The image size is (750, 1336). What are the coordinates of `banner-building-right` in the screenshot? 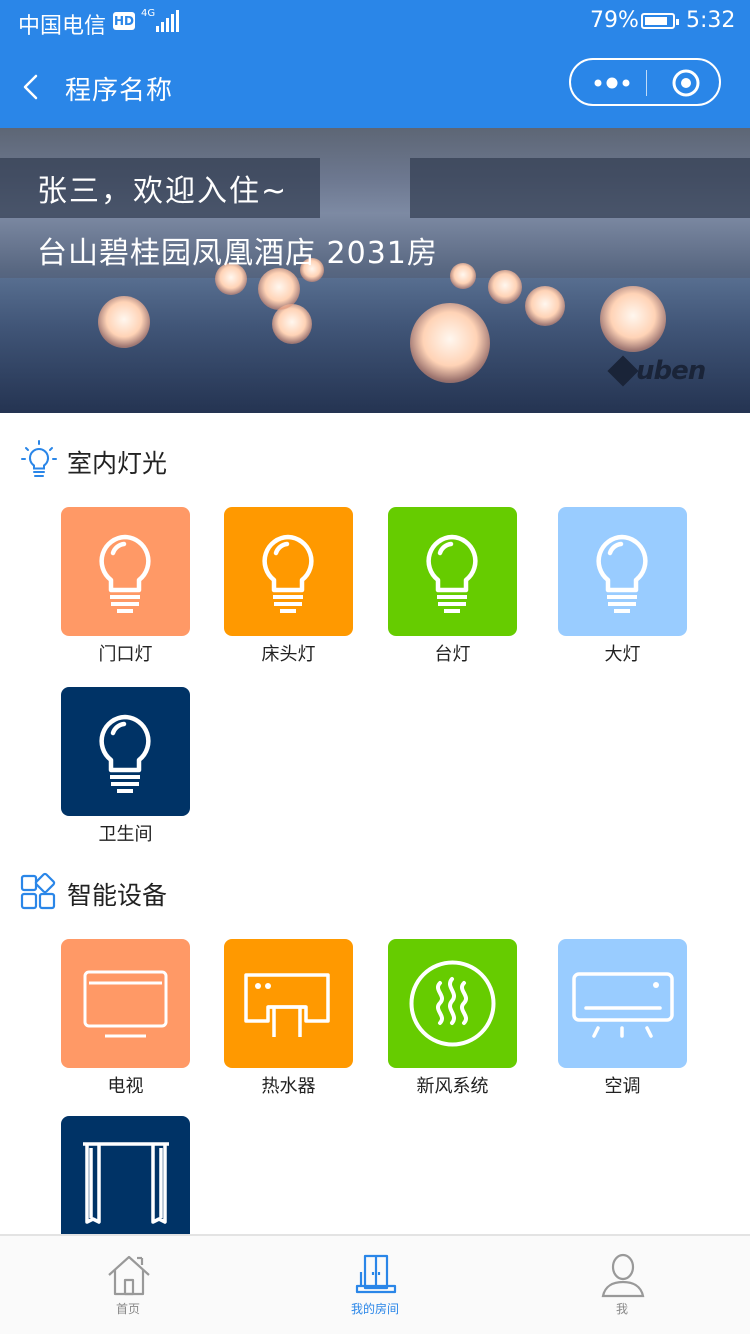 It's located at (580, 188).